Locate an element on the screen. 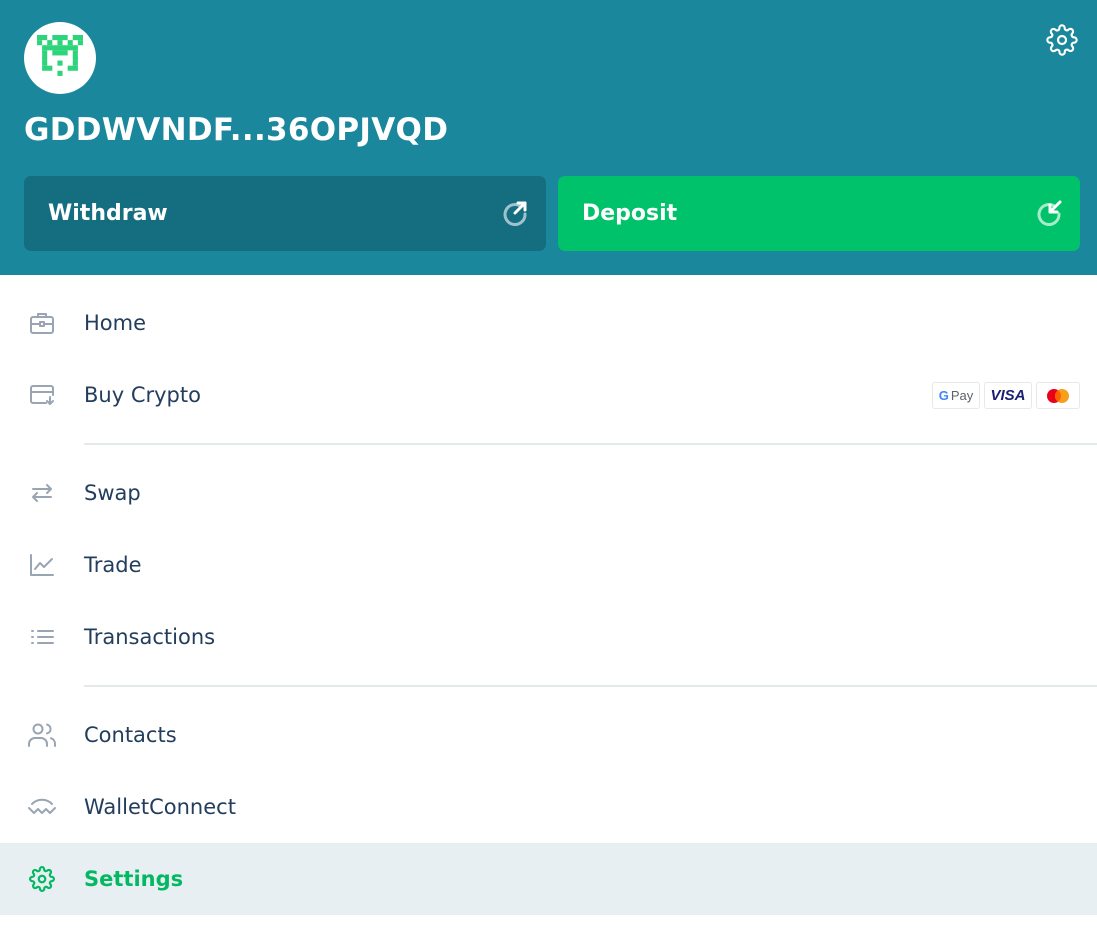 The image size is (1097, 949). menu-item-trade: Trade is located at coordinates (548, 565).